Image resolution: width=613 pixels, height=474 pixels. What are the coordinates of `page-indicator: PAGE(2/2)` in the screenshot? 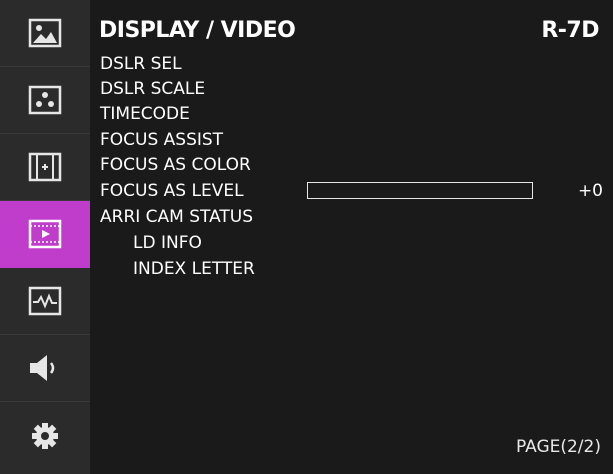 It's located at (558, 447).